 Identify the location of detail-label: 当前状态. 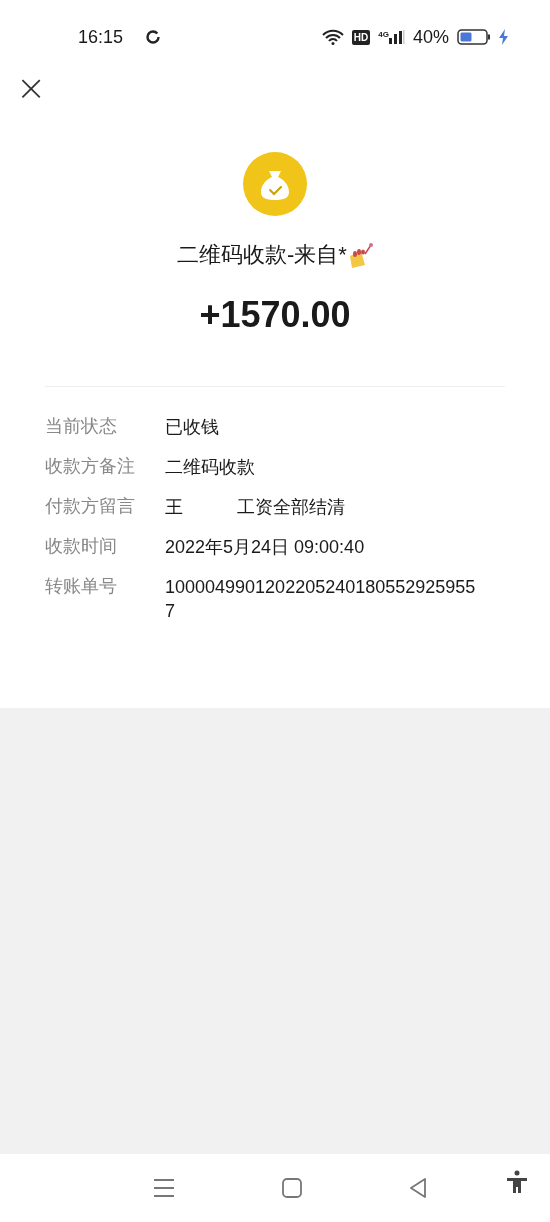
(81, 426).